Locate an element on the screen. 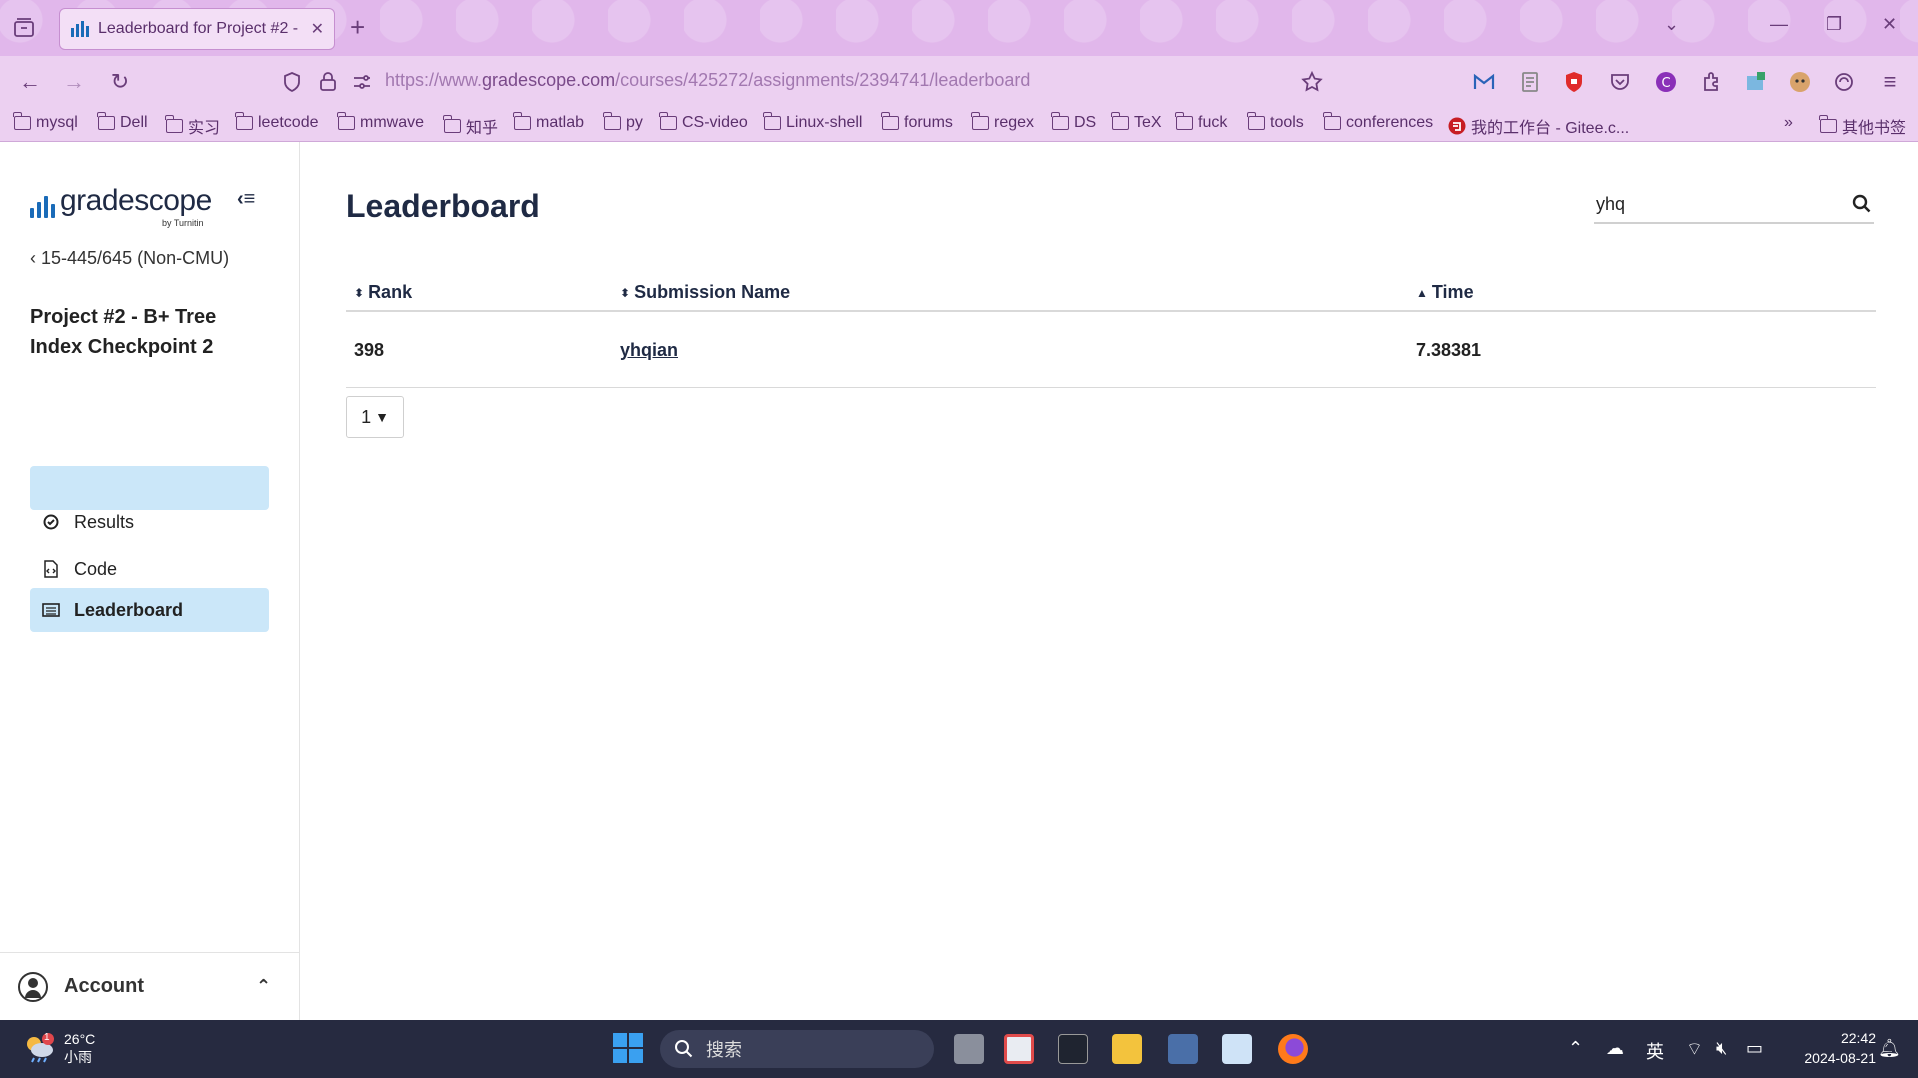 This screenshot has height=1078, width=1918. caret-down-icon: ▼ is located at coordinates (382, 417).